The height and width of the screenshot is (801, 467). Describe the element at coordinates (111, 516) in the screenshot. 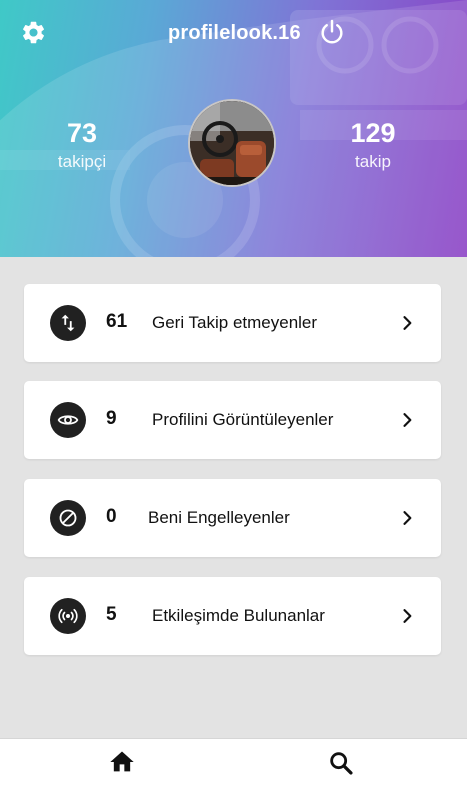

I see `card-count: 0` at that location.